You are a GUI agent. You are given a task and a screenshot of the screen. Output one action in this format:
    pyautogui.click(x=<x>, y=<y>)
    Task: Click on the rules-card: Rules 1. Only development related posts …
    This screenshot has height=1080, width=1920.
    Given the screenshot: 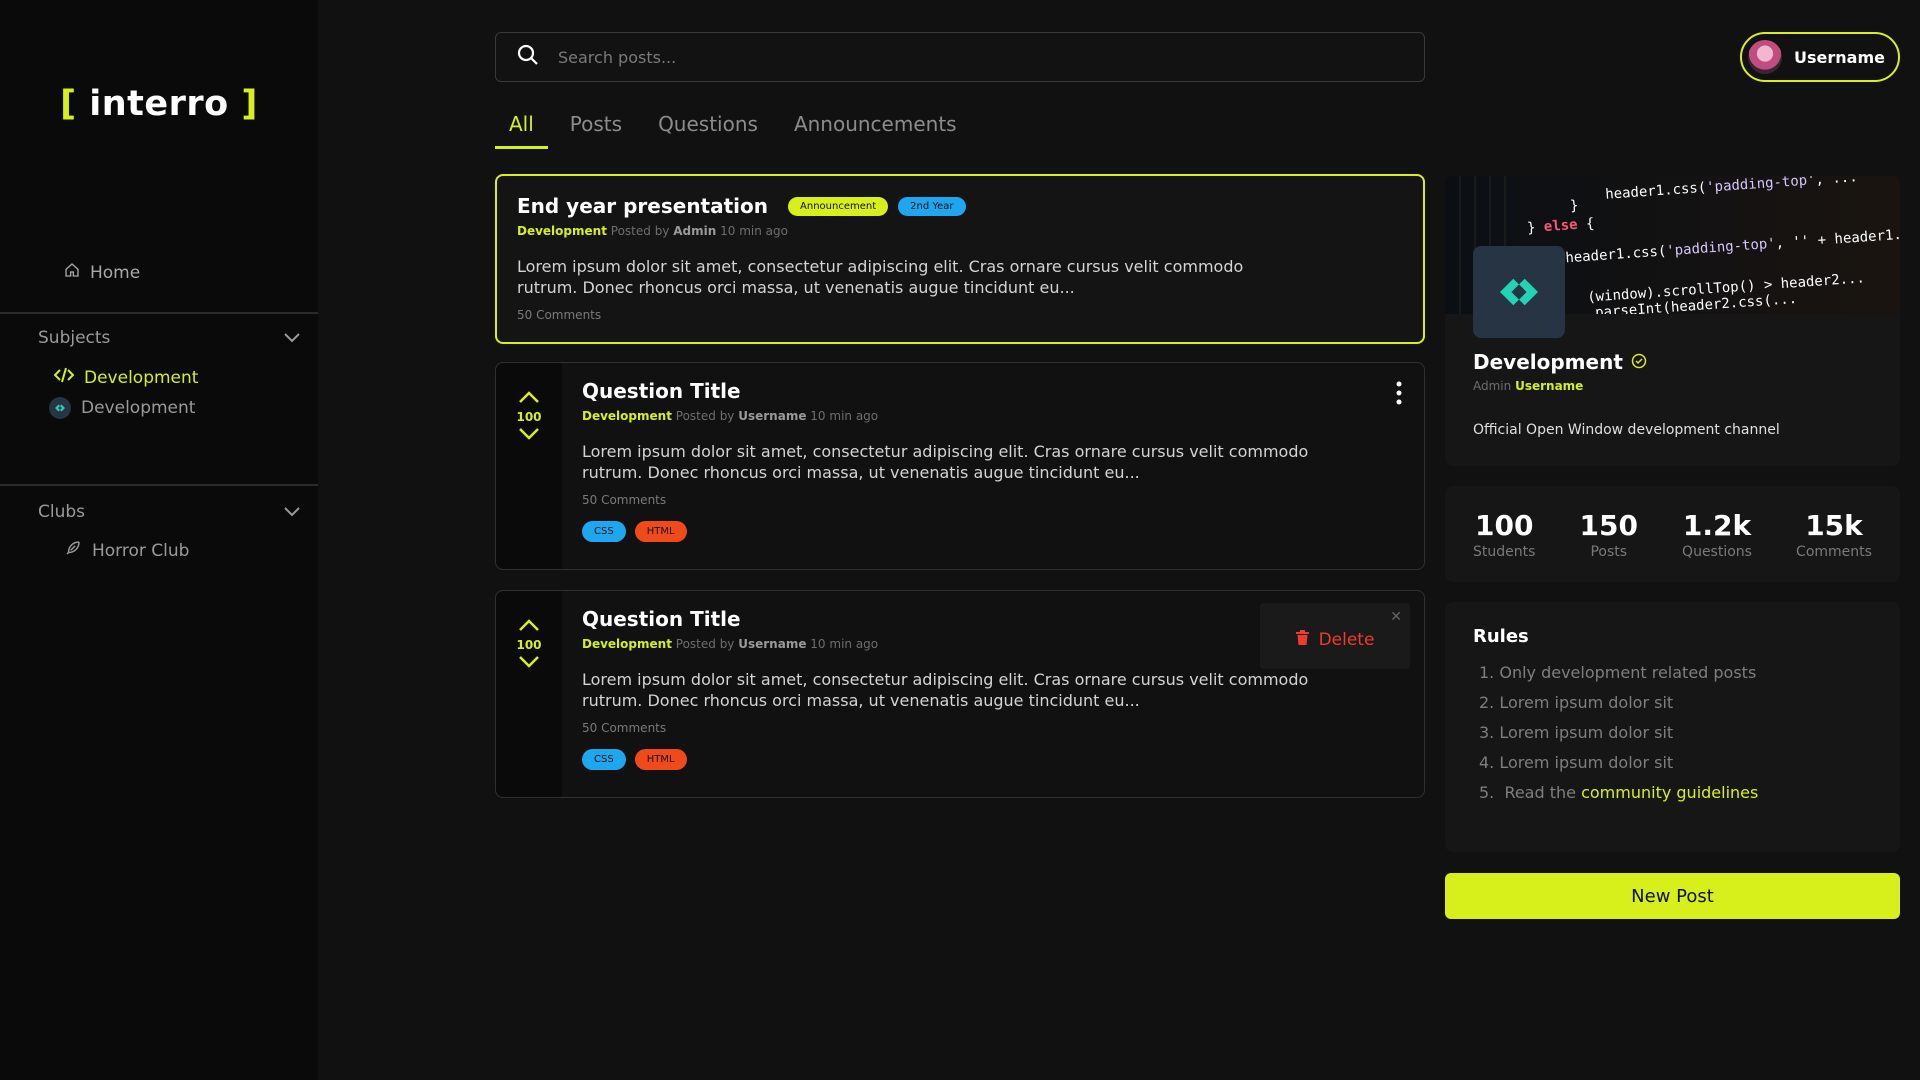 What is the action you would take?
    pyautogui.click(x=1672, y=727)
    